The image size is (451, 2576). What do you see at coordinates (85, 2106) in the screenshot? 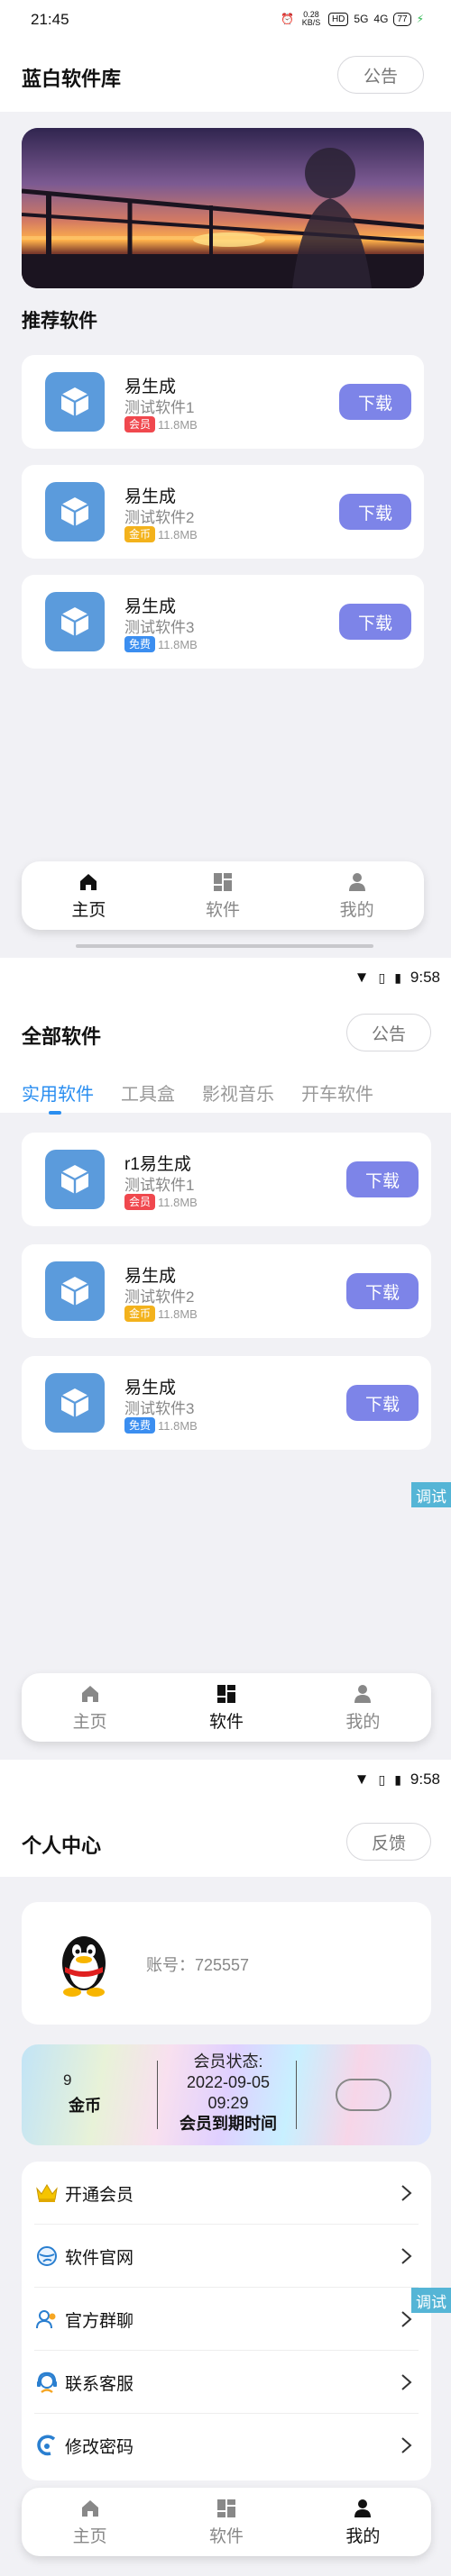
I see `coins-label: 金币` at bounding box center [85, 2106].